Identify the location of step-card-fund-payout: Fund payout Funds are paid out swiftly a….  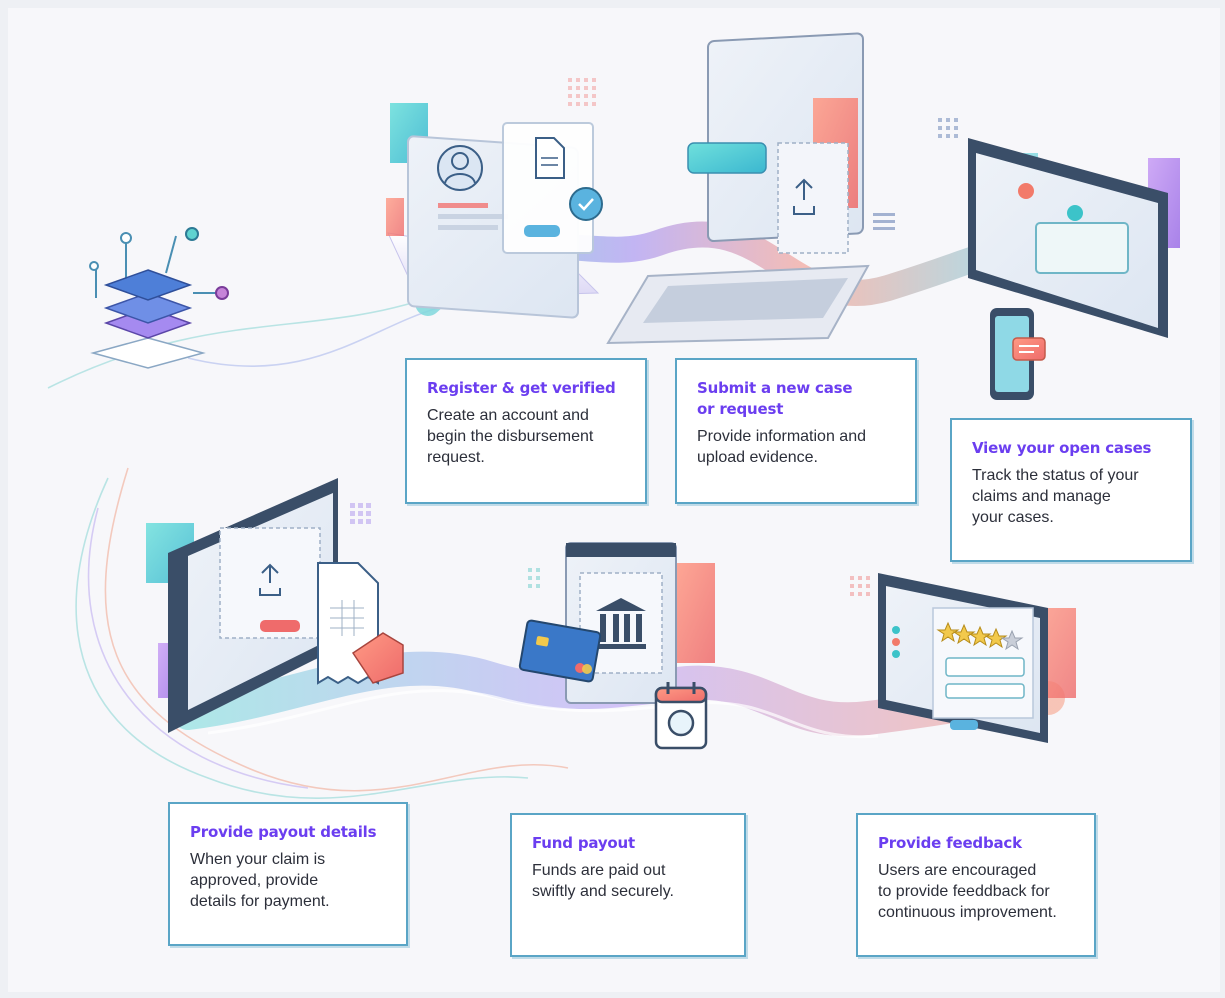
(628, 885).